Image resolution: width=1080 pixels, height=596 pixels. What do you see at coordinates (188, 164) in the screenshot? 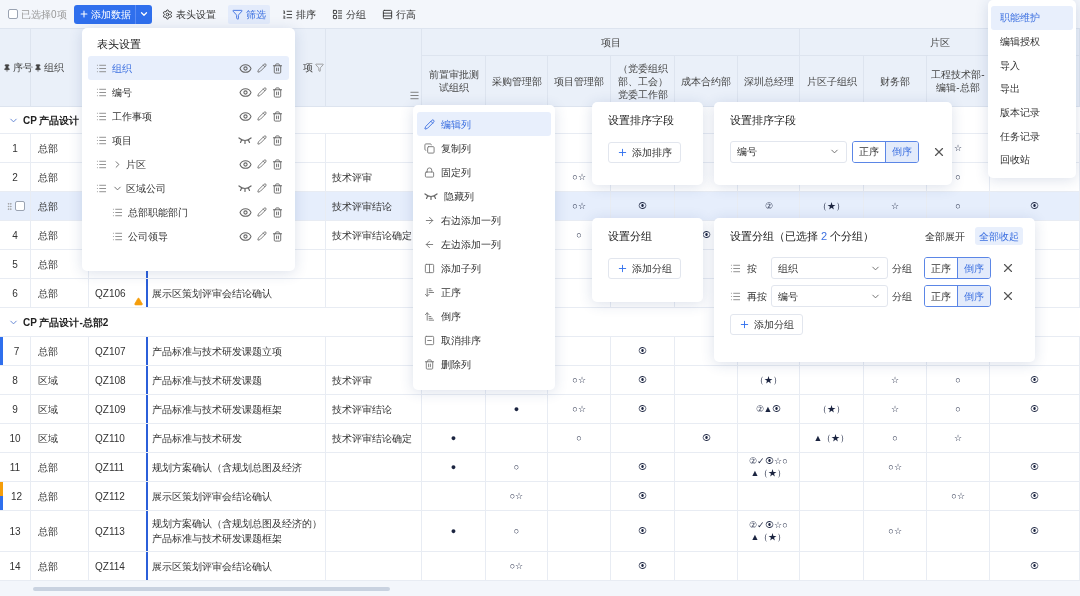
I see `column-setting-item: 片区` at bounding box center [188, 164].